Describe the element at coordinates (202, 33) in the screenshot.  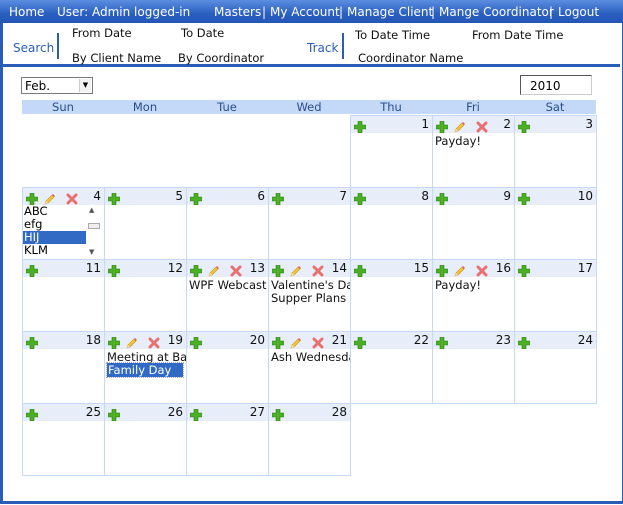
I see `to-date-link: To Date` at that location.